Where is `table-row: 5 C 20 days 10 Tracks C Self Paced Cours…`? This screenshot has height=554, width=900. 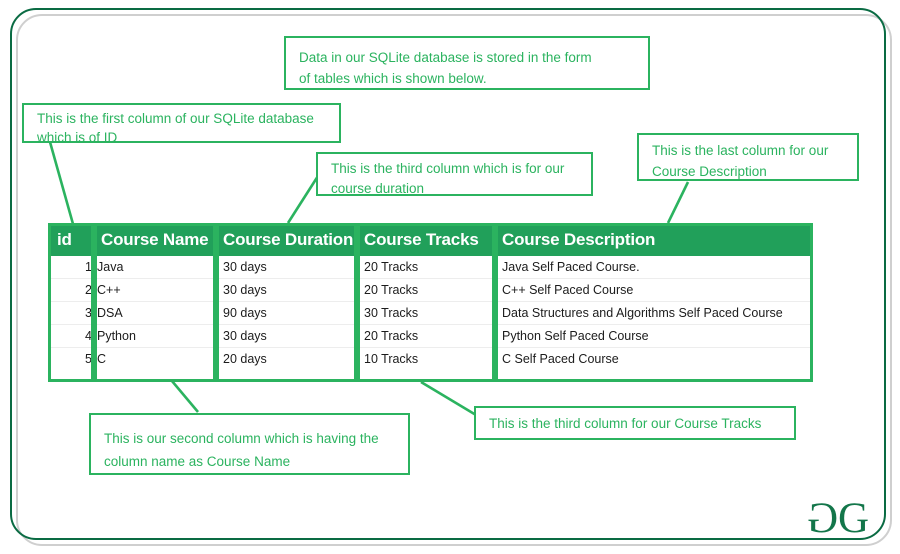
table-row: 5 C 20 days 10 Tracks C Self Paced Cours… is located at coordinates (430, 358).